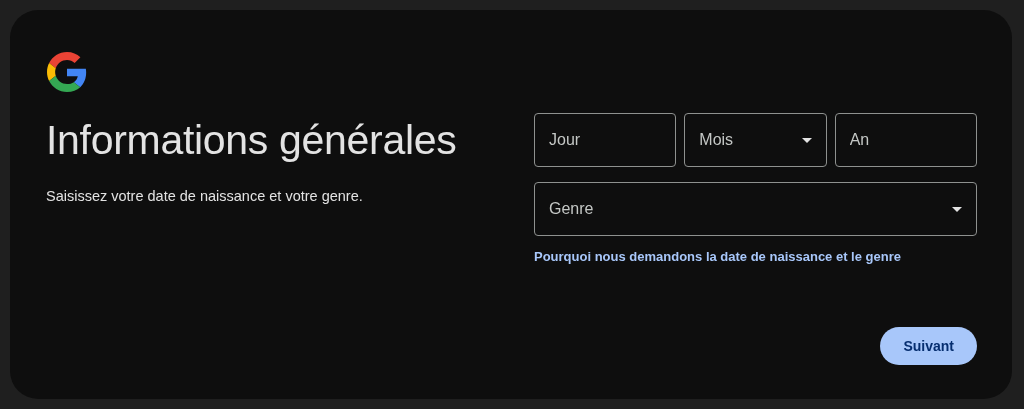 This screenshot has width=1024, height=409. What do you see at coordinates (717, 256) in the screenshot?
I see `help-link: Pourquoi nous demandons la date de naissance et le genre` at bounding box center [717, 256].